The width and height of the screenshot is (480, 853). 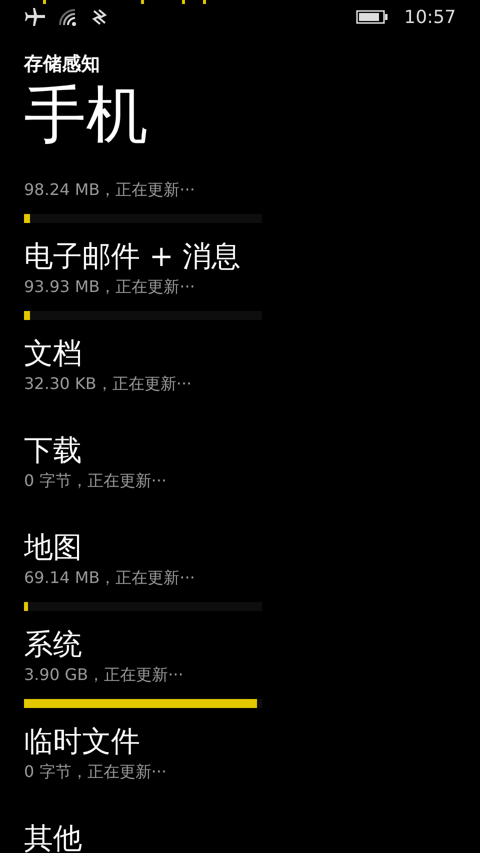 I want to click on clock-time: 10:57, so click(x=430, y=17).